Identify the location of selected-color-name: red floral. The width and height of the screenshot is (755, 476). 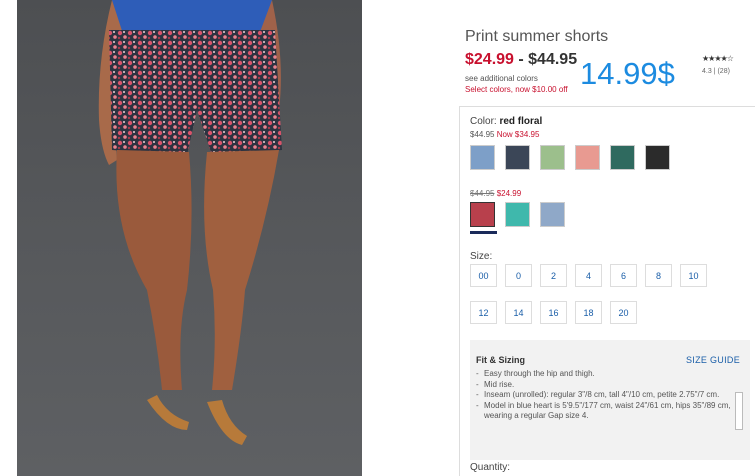
(521, 121).